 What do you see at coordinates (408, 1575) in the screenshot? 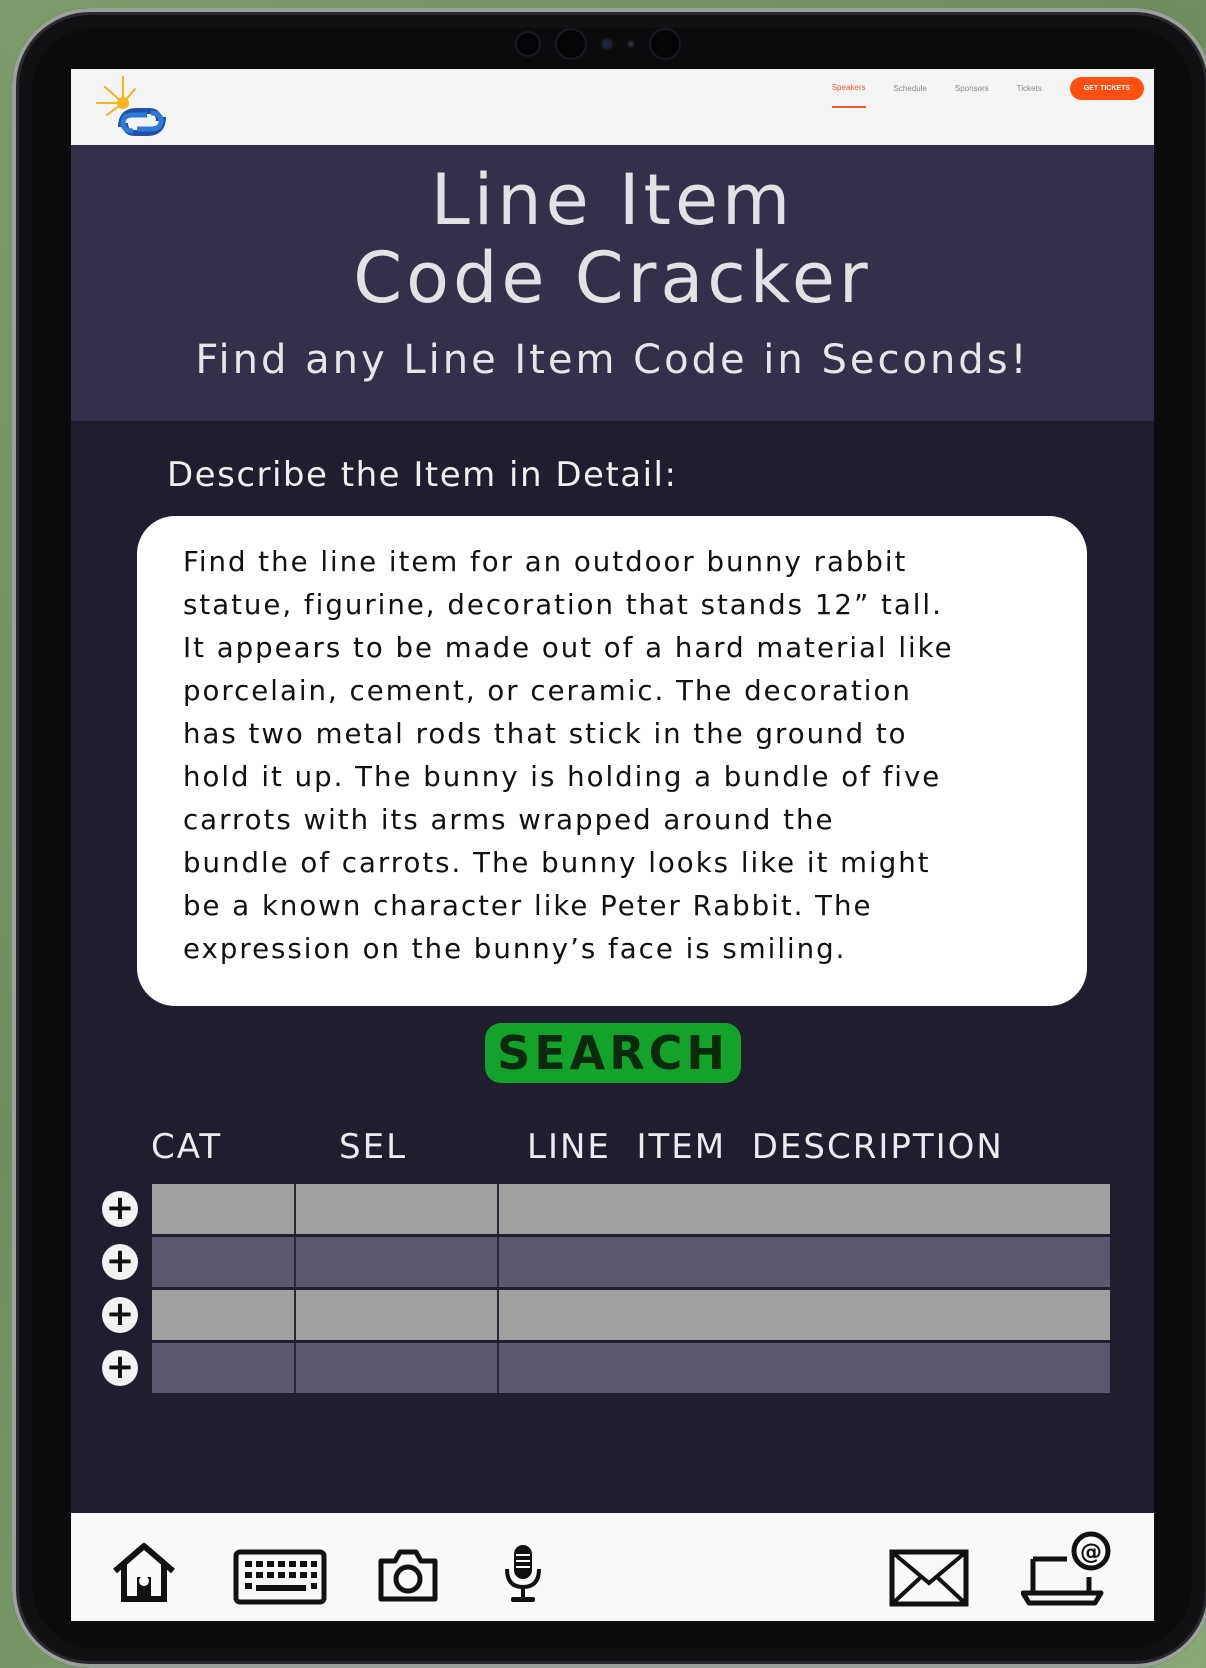
I see `camera-icon` at bounding box center [408, 1575].